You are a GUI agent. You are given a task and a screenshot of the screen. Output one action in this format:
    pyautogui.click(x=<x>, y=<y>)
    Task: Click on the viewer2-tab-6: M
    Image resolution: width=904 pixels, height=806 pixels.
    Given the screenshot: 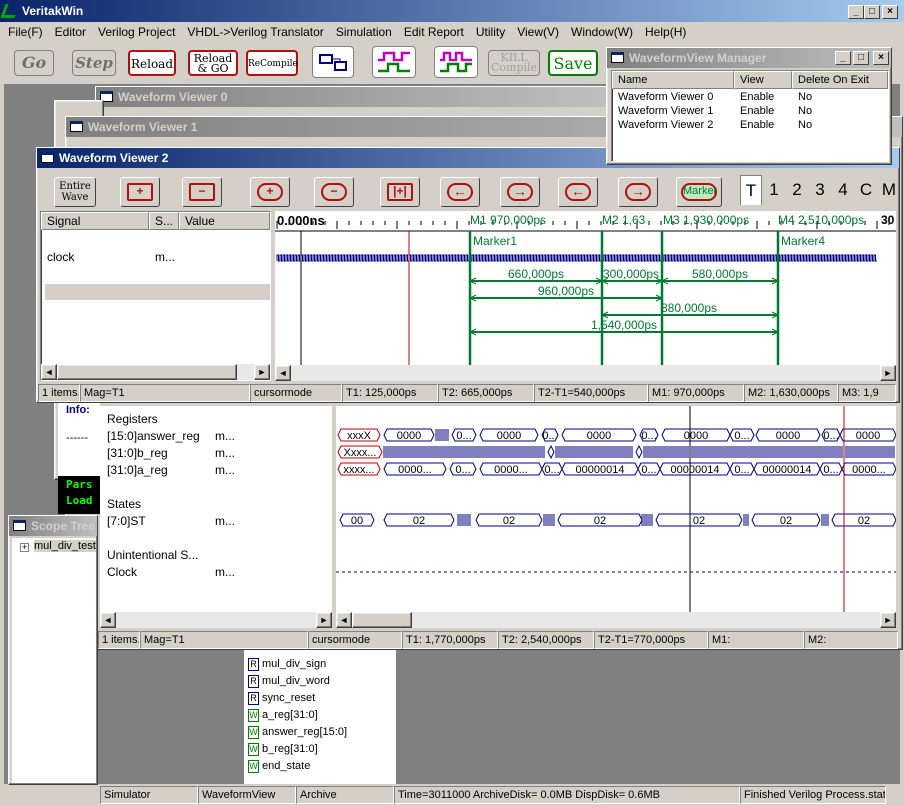 What is the action you would take?
    pyautogui.click(x=889, y=190)
    